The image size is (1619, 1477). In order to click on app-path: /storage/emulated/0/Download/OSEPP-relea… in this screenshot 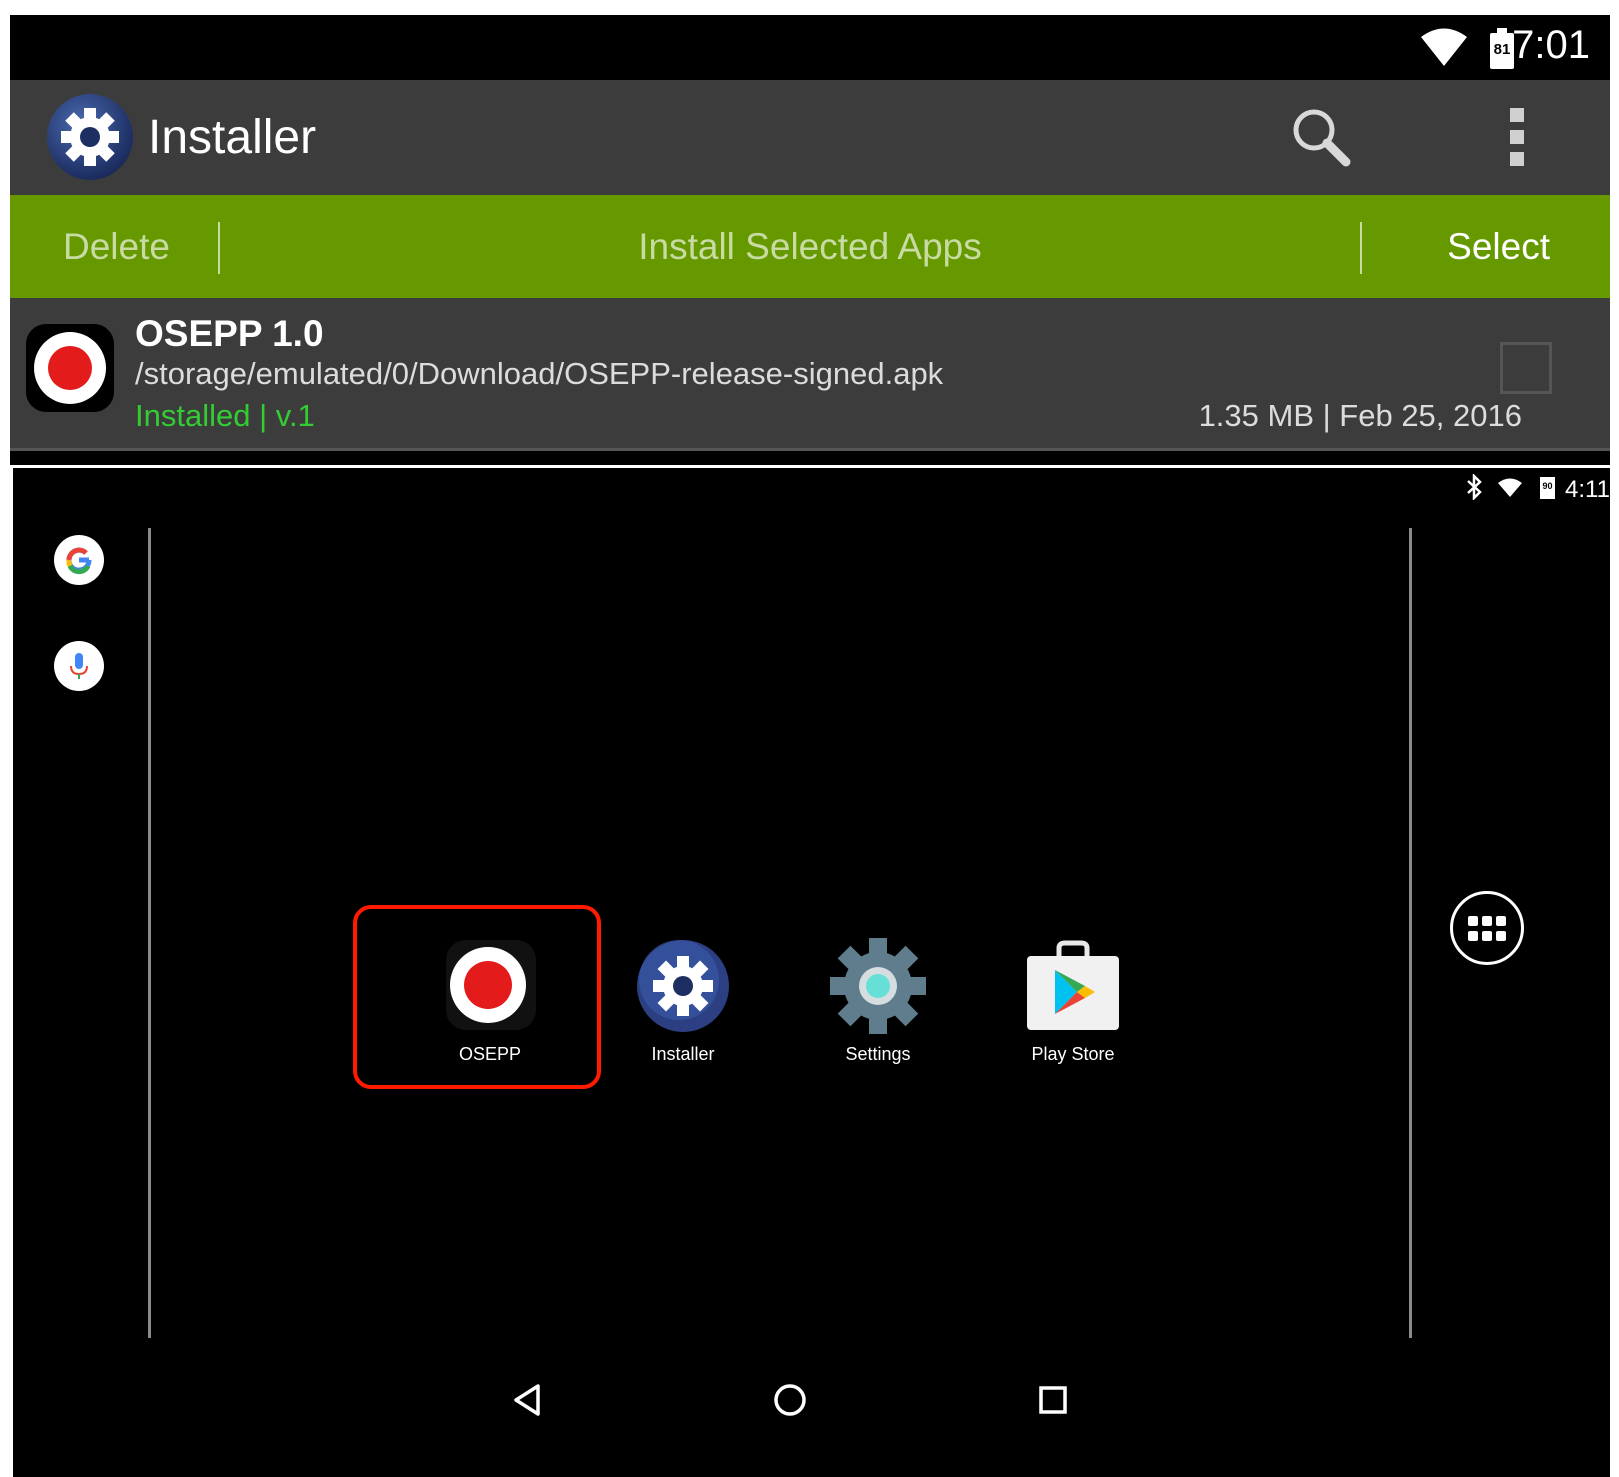, I will do `click(539, 373)`.